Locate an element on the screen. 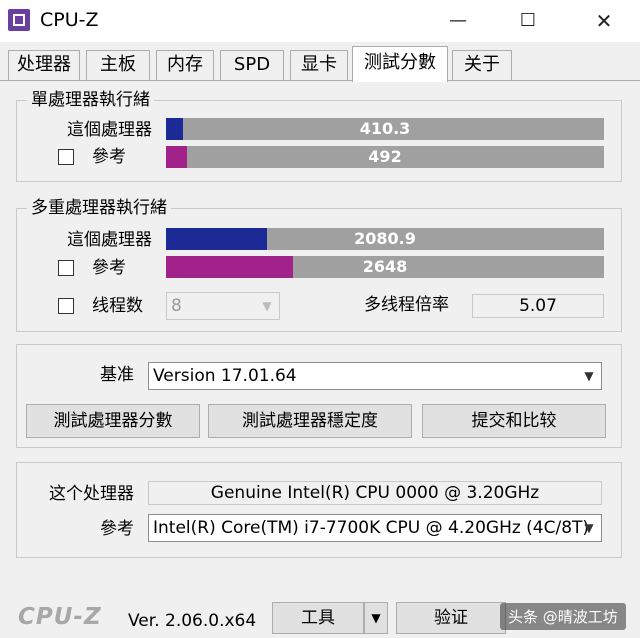 The image size is (640, 638). multi-thread-title: 多重處理器執行緒 is located at coordinates (99, 208).